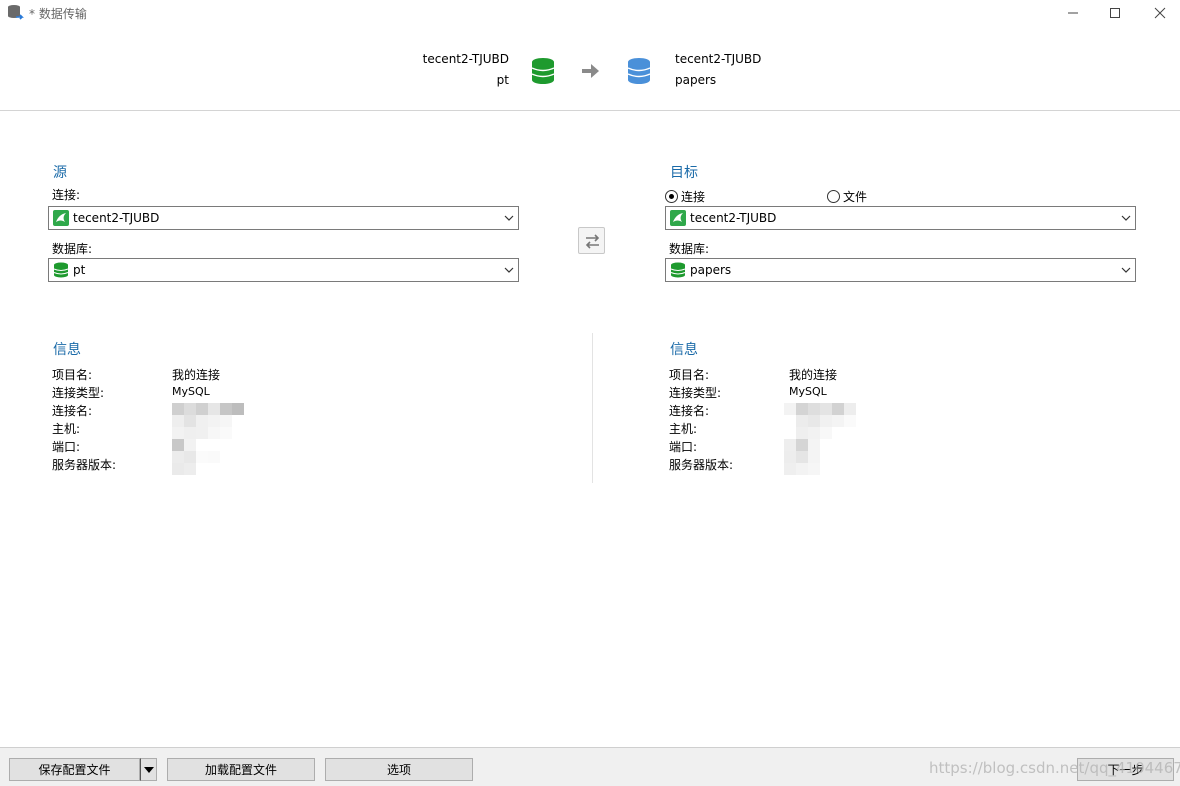 The image size is (1180, 786). What do you see at coordinates (590, 71) in the screenshot?
I see `arrow-right-icon` at bounding box center [590, 71].